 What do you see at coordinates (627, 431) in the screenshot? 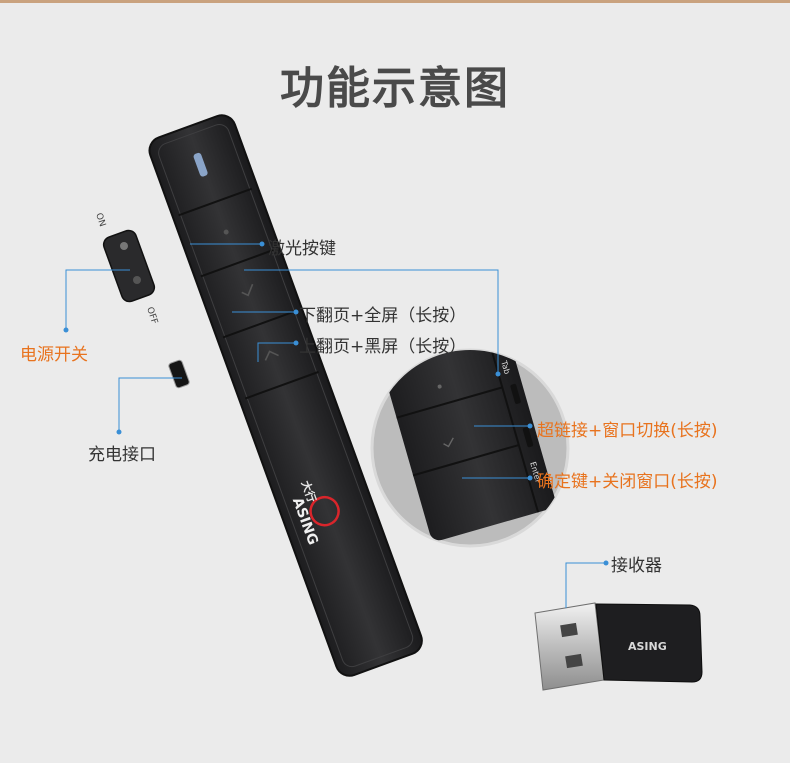
I see `label-hyperlink: 超链接+窗口切换(长按)` at bounding box center [627, 431].